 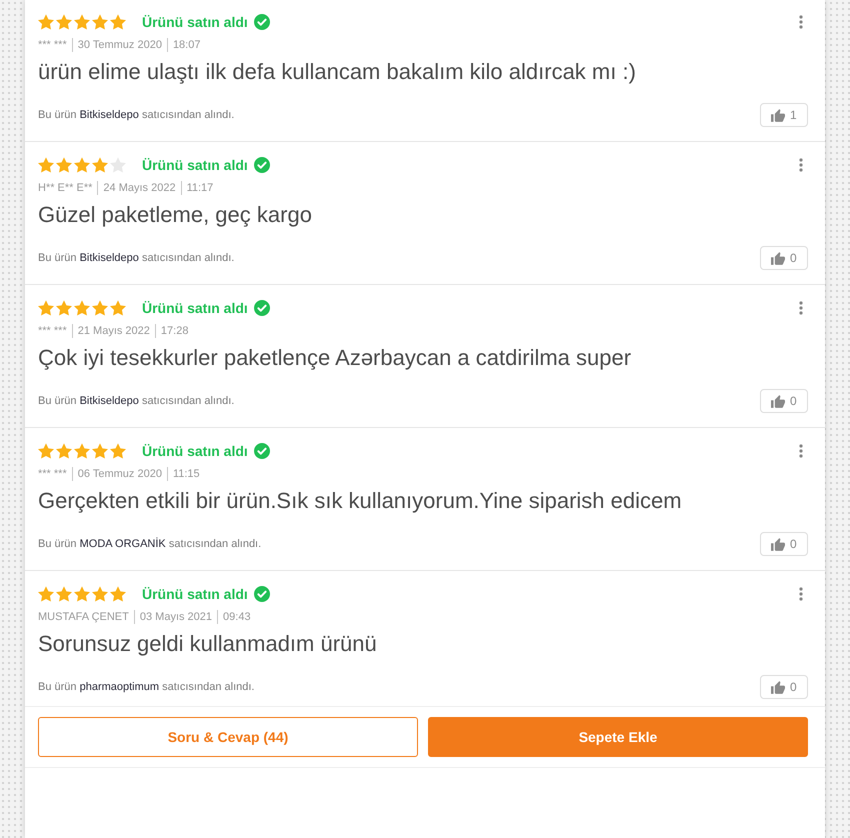 I want to click on review-date: 21 Mayıs 2022, so click(x=114, y=331).